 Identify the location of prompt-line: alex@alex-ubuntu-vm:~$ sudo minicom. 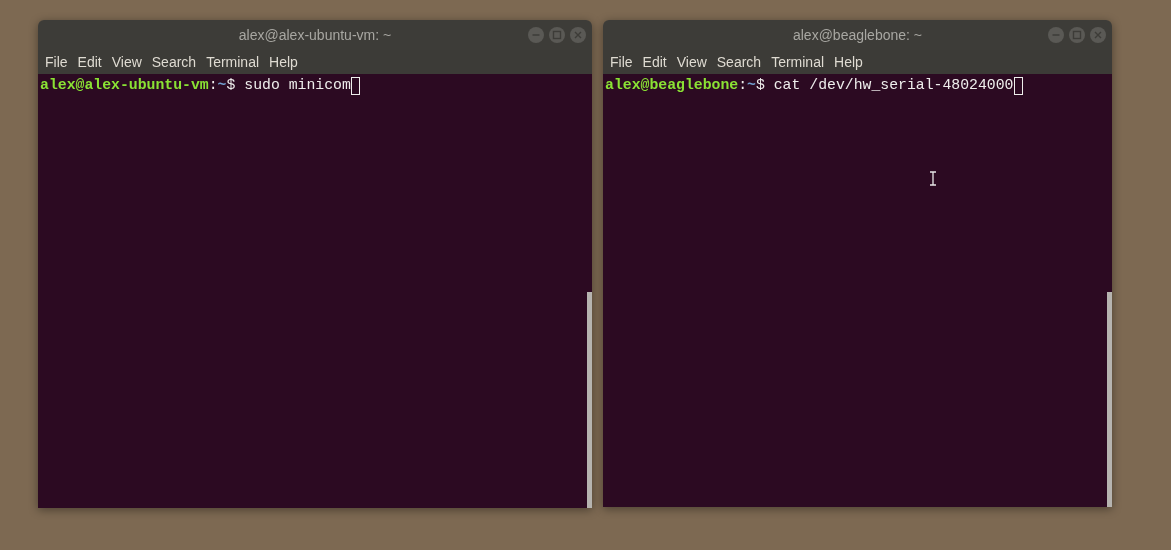
(195, 85).